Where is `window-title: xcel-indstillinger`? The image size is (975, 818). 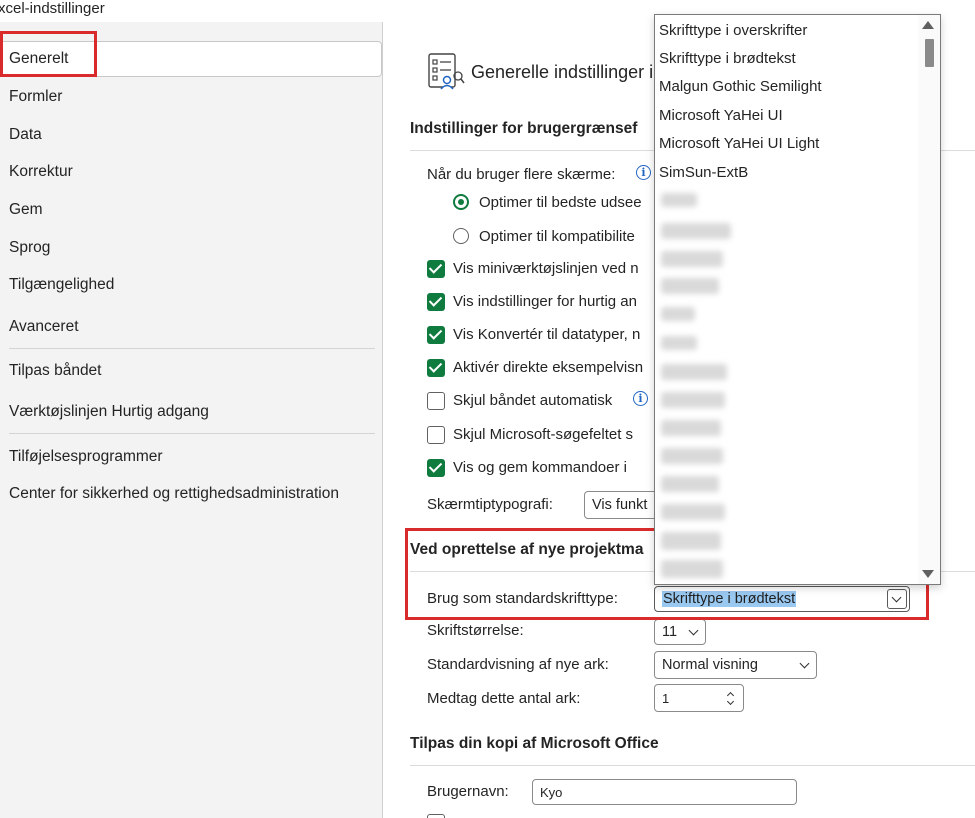
window-title: xcel-indstillinger is located at coordinates (52, 8).